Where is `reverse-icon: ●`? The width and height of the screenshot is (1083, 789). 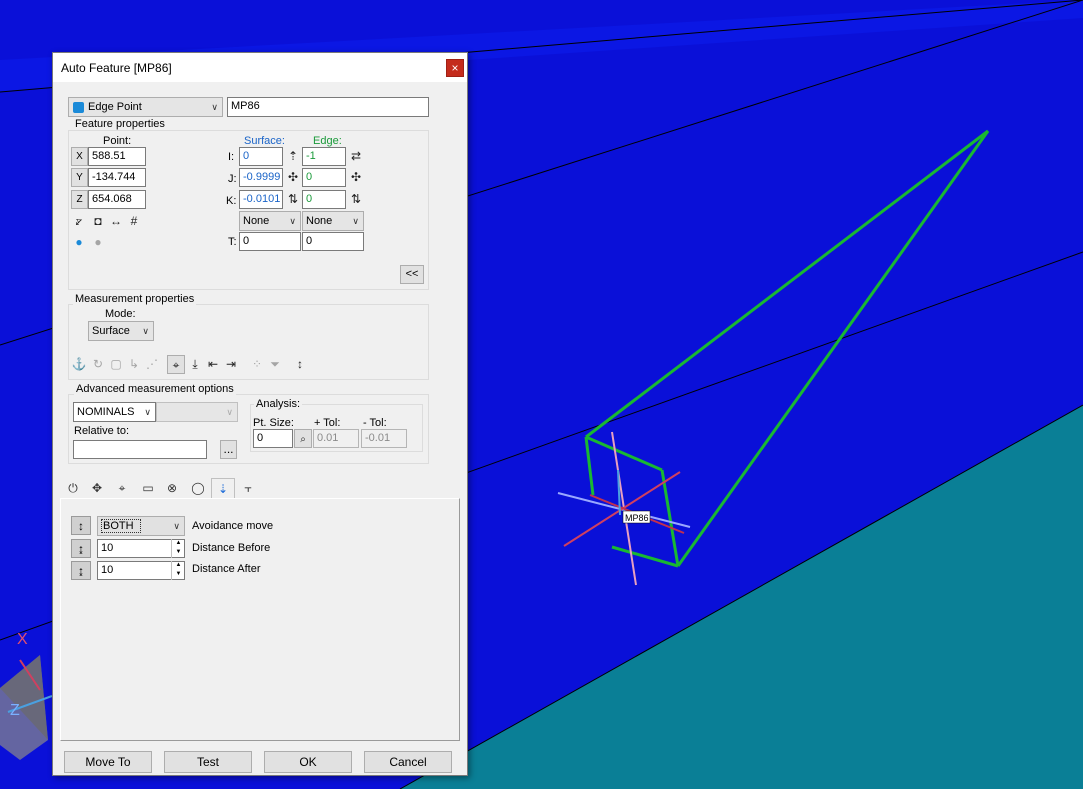 reverse-icon: ● is located at coordinates (98, 242).